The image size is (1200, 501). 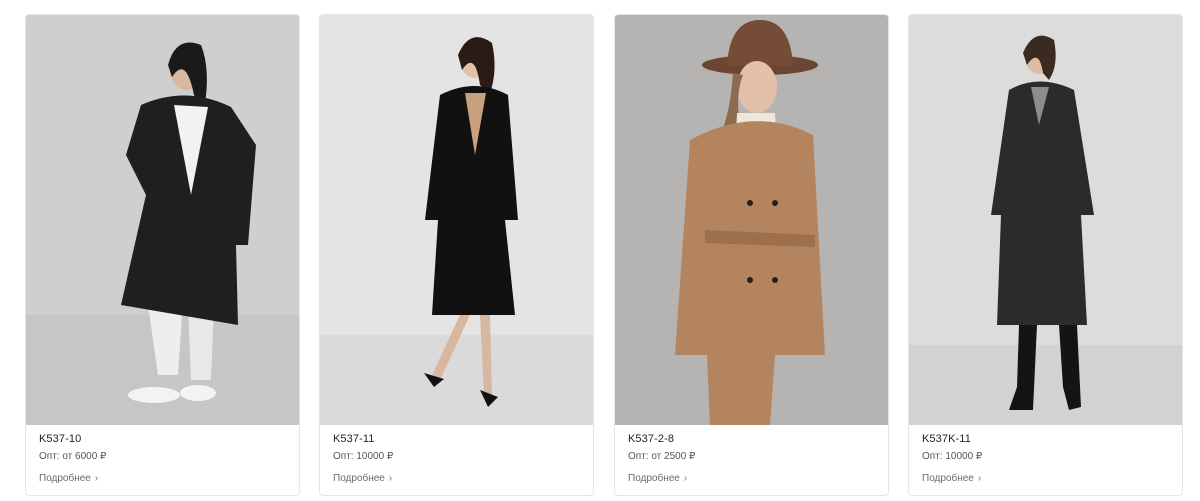 I want to click on product-sku: K537-10, so click(x=164, y=439).